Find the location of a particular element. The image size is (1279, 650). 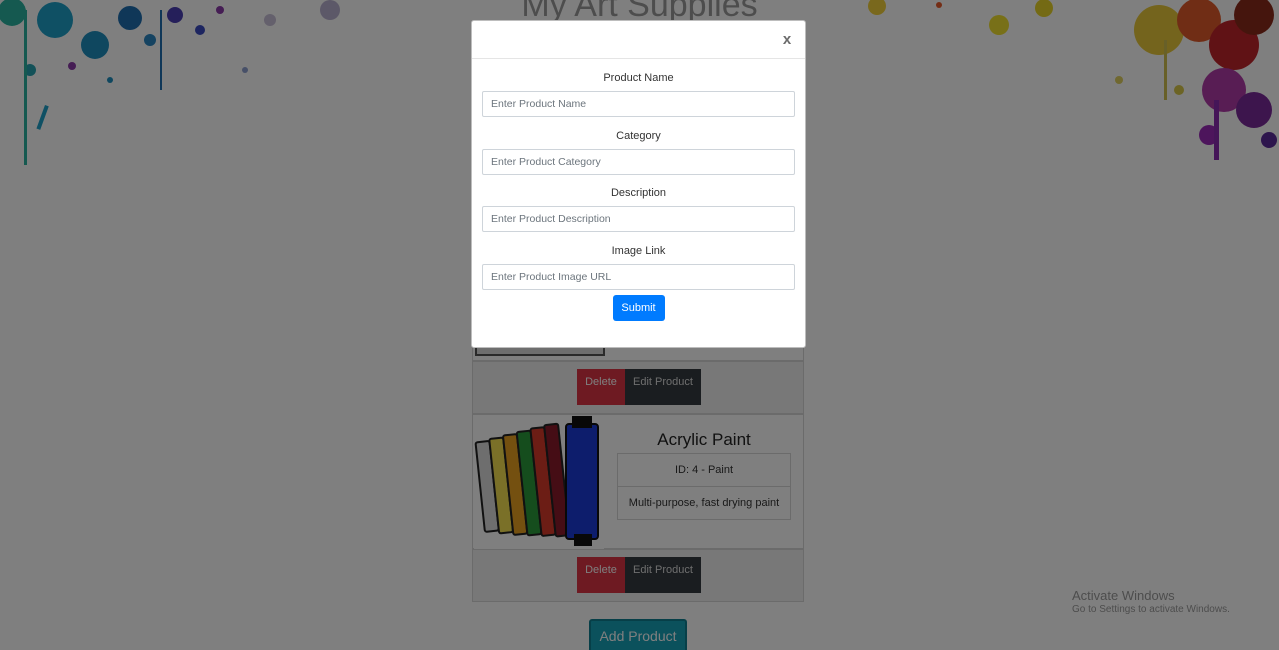

description-field: Description is located at coordinates (638, 203).